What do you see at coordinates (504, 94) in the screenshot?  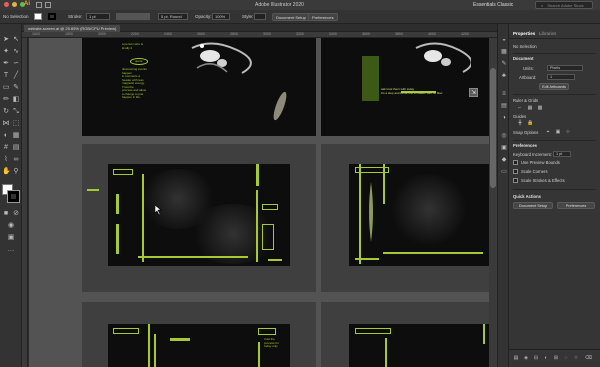 I see `stroke-panel-icon: ≡` at bounding box center [504, 94].